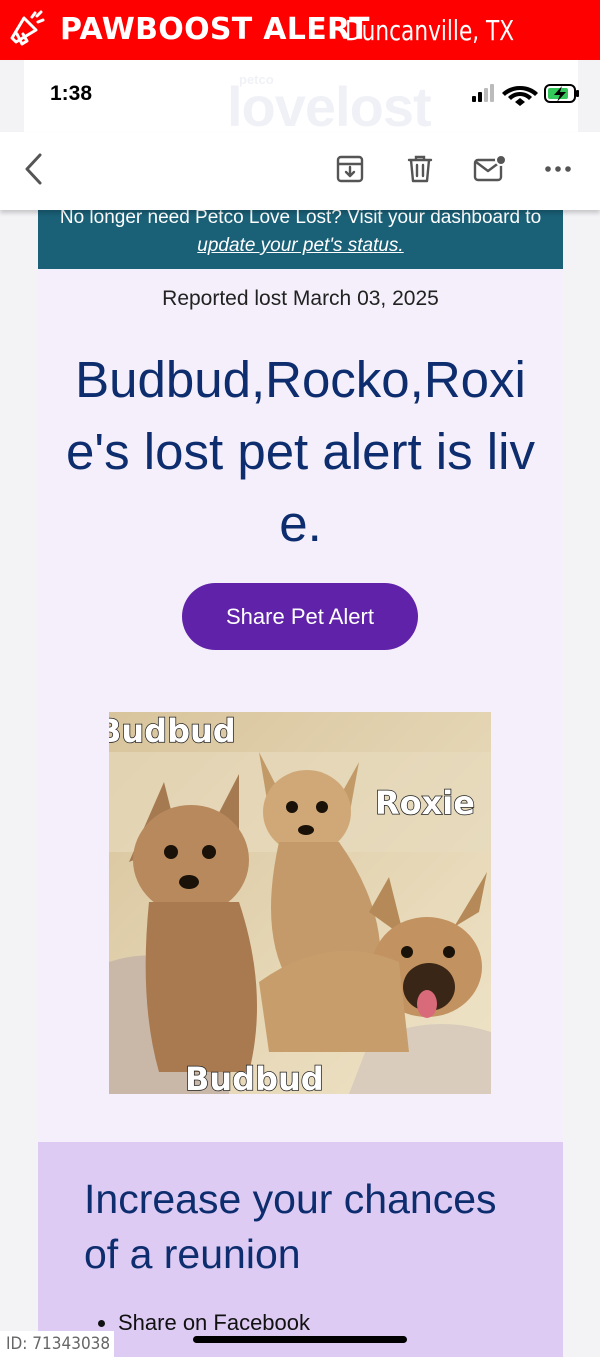  I want to click on battery-charging-icon, so click(561, 93).